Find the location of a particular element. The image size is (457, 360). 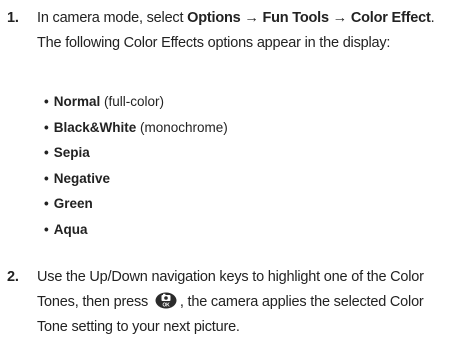

step-1-number: 1. is located at coordinates (13, 18).